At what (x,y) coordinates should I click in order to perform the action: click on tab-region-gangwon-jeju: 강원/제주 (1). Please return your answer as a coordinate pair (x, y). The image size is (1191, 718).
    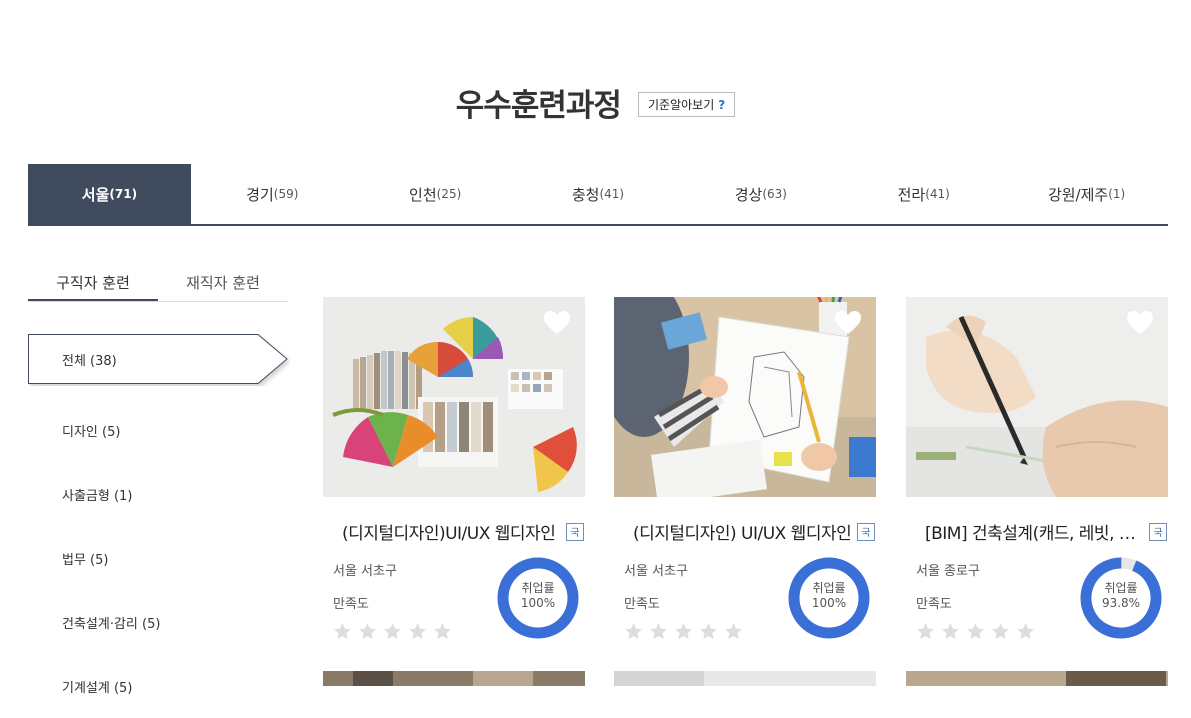
    Looking at the image, I should click on (1086, 194).